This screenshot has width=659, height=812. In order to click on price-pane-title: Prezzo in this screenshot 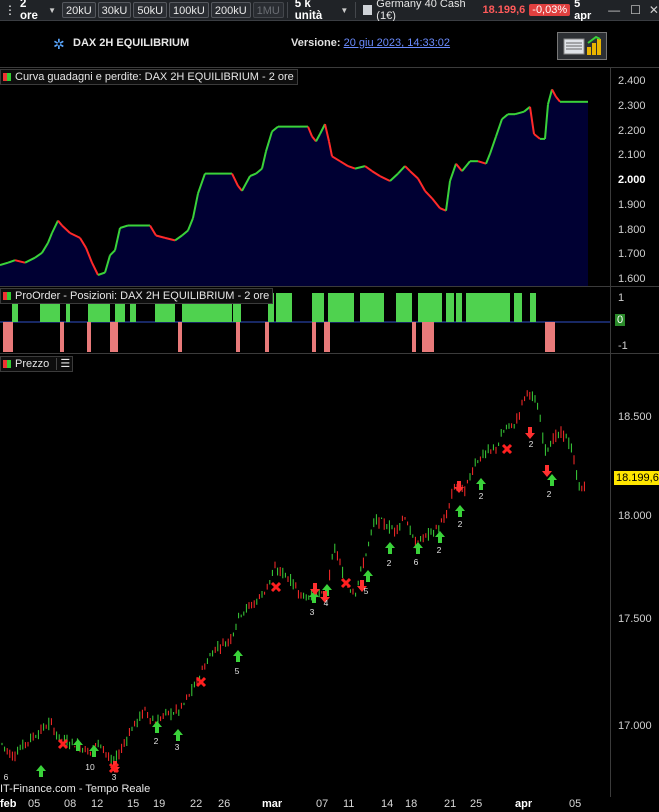, I will do `click(32, 364)`.